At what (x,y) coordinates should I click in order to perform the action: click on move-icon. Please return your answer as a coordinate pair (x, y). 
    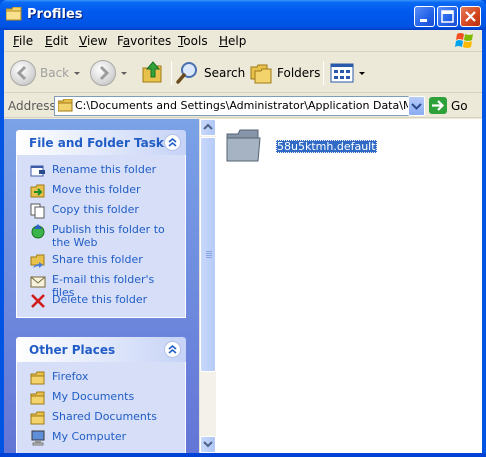
    Looking at the image, I should click on (37, 191).